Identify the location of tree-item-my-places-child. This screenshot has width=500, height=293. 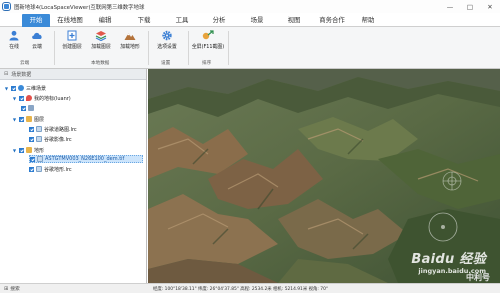
(28, 108).